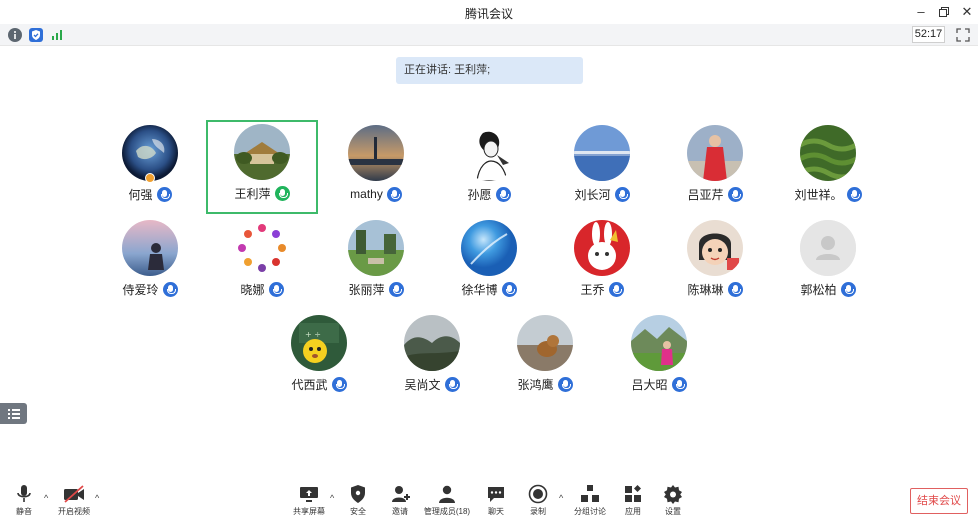  I want to click on title-bar: 腾讯会议 – ✕, so click(489, 12).